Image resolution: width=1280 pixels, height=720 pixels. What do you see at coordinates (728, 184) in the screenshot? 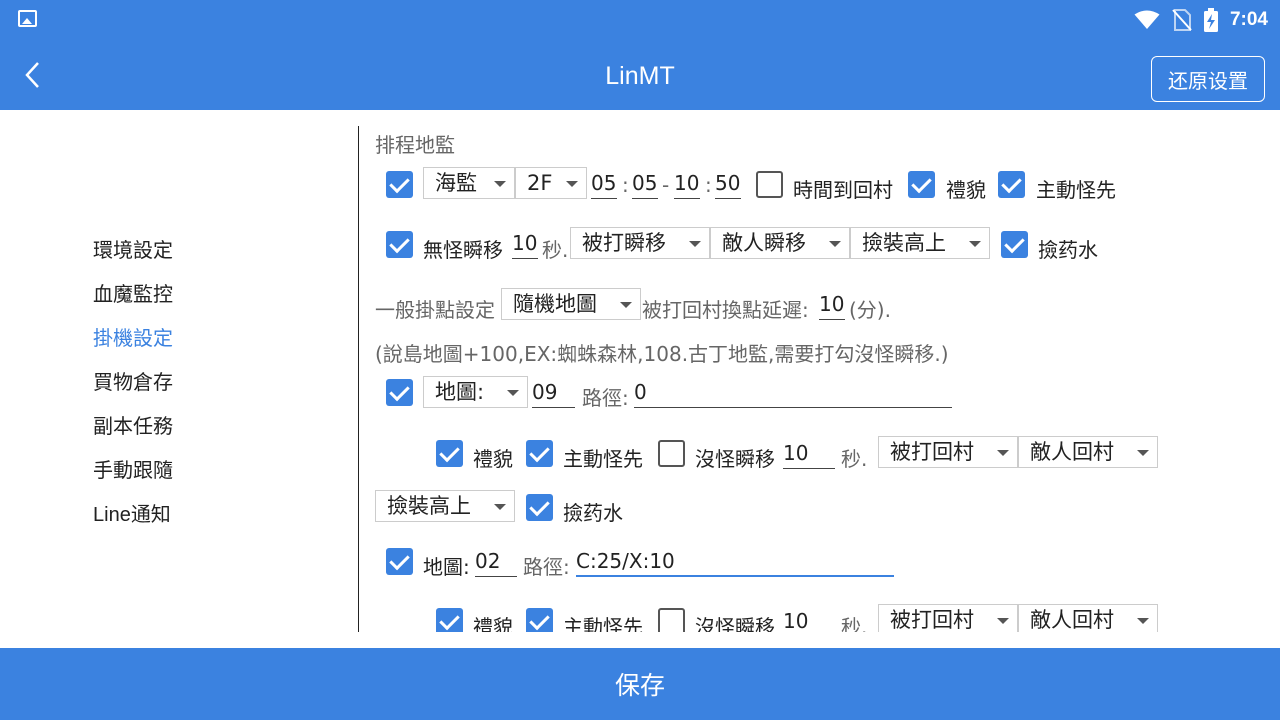
I see `end-minute-field: 50` at bounding box center [728, 184].